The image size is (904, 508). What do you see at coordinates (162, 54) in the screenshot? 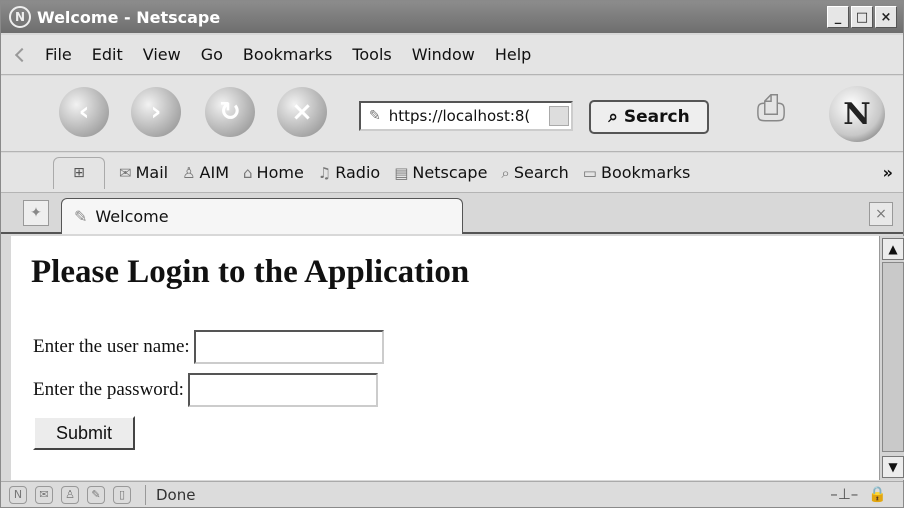
I see `menu-view: View` at bounding box center [162, 54].